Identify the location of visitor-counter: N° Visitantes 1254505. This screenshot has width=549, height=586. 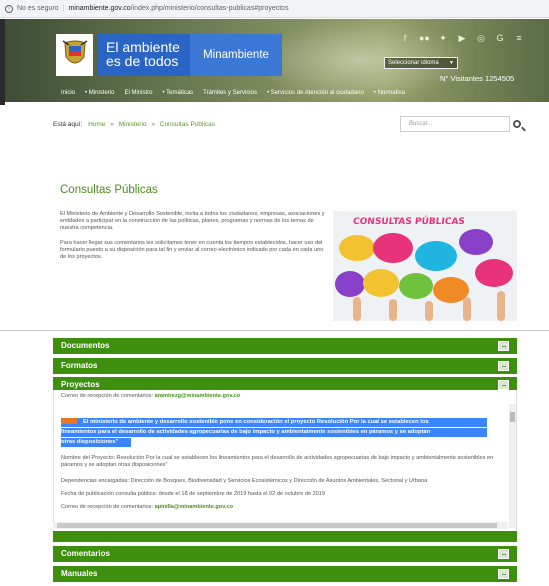
(477, 78).